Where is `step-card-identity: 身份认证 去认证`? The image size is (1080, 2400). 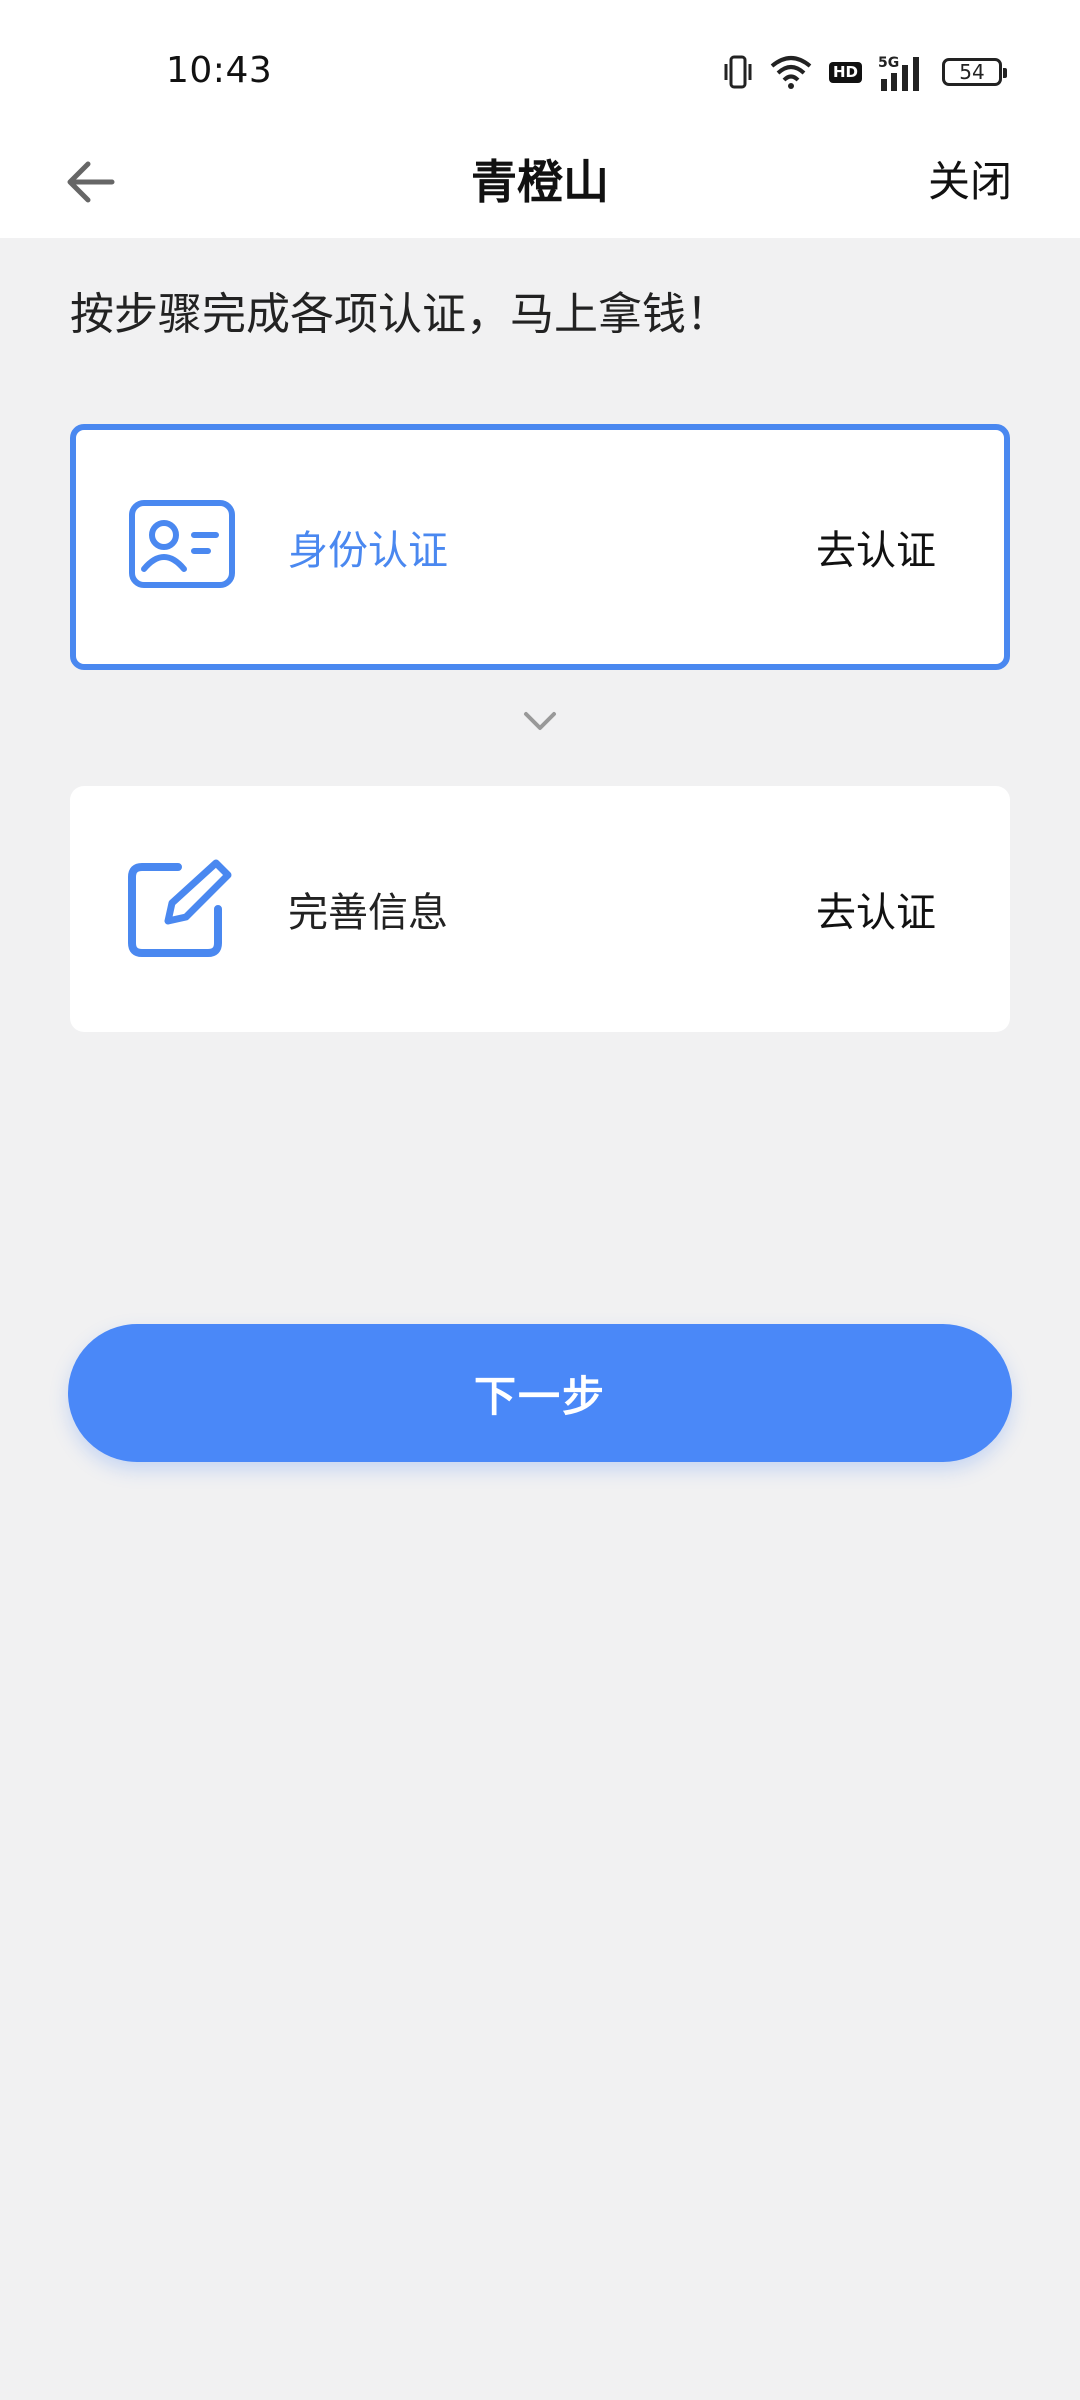 step-card-identity: 身份认证 去认证 is located at coordinates (540, 547).